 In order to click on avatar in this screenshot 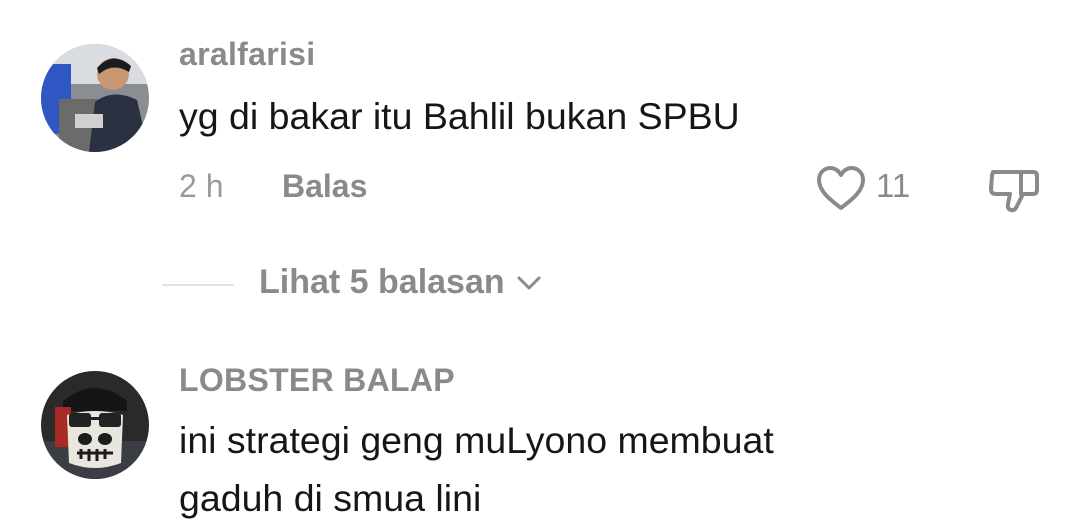, I will do `click(95, 425)`.